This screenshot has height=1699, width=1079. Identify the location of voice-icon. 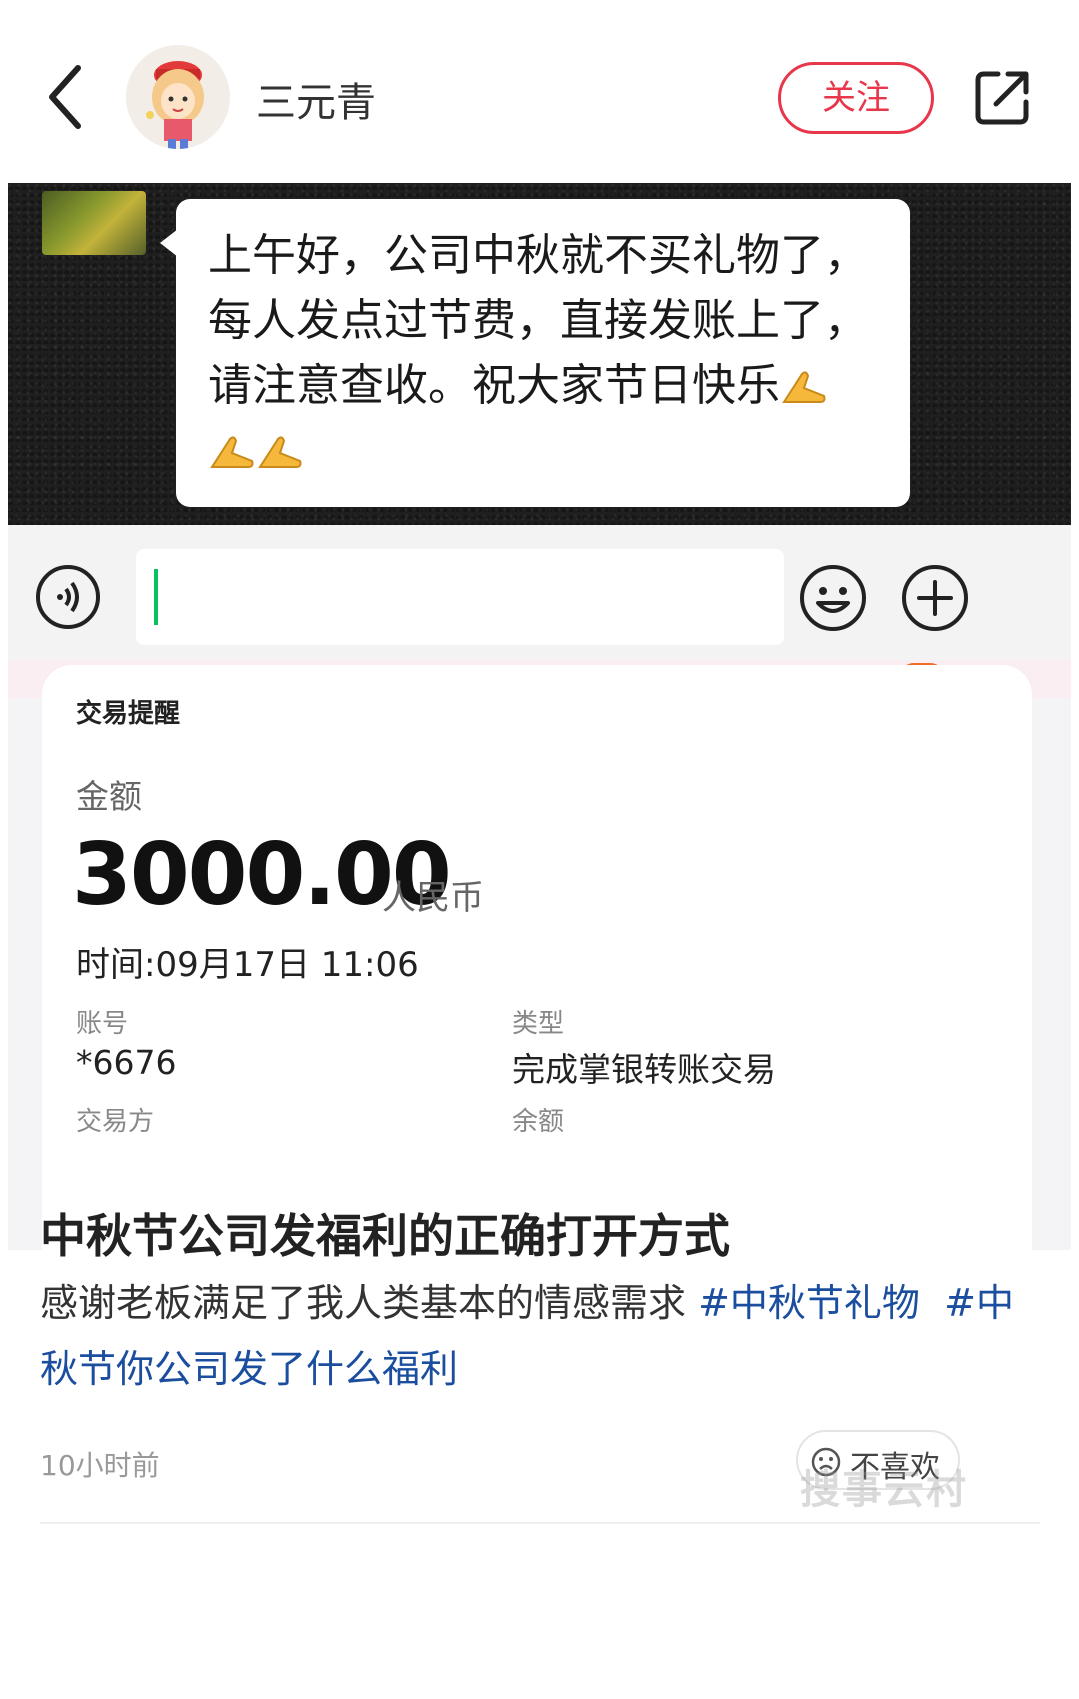
(68, 597).